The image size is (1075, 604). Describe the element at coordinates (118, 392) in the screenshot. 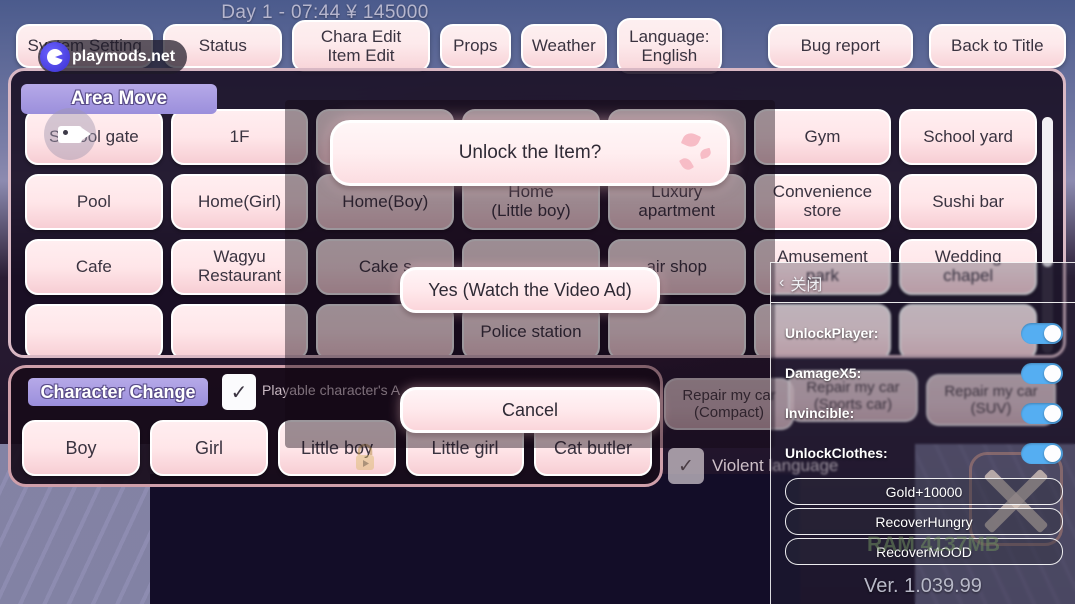

I see `character-change-title: Character Change` at that location.